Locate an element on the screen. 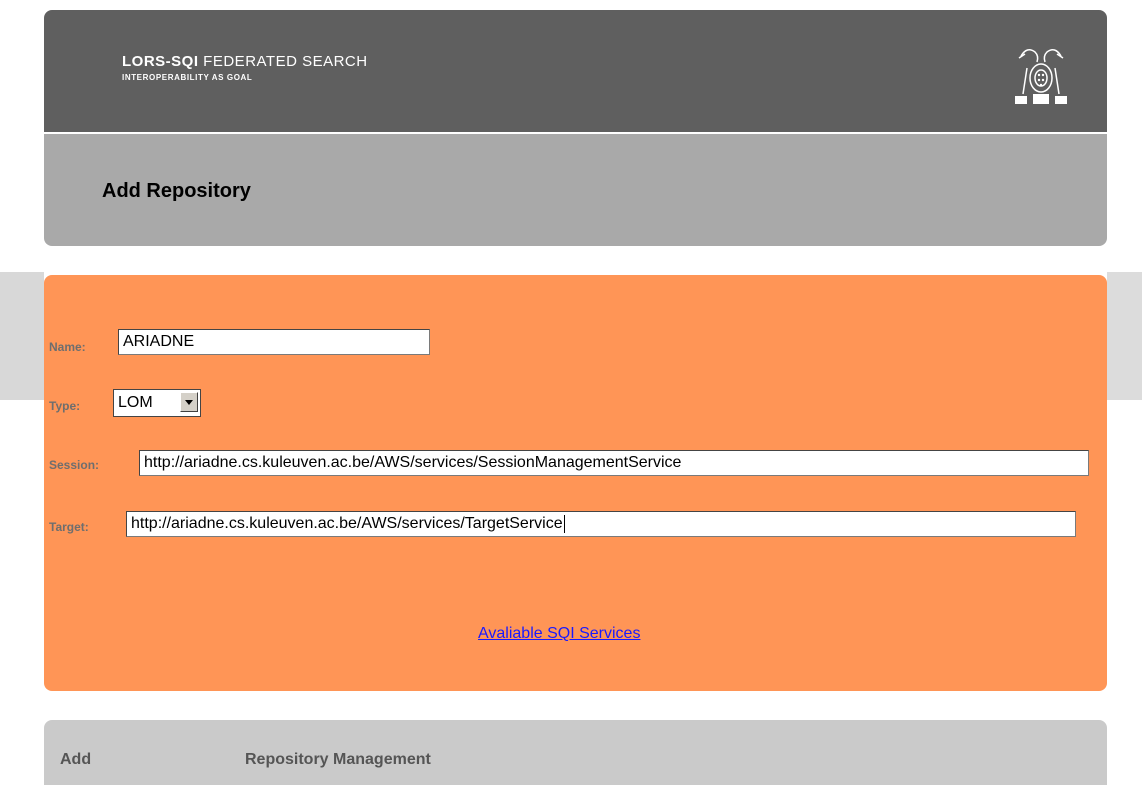 This screenshot has height=785, width=1142. target-label: Target: is located at coordinates (69, 527).